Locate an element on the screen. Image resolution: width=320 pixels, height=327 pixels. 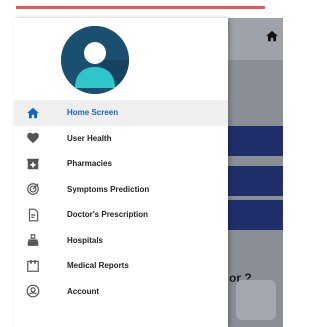
drawer-item-label: User Health is located at coordinates (89, 138).